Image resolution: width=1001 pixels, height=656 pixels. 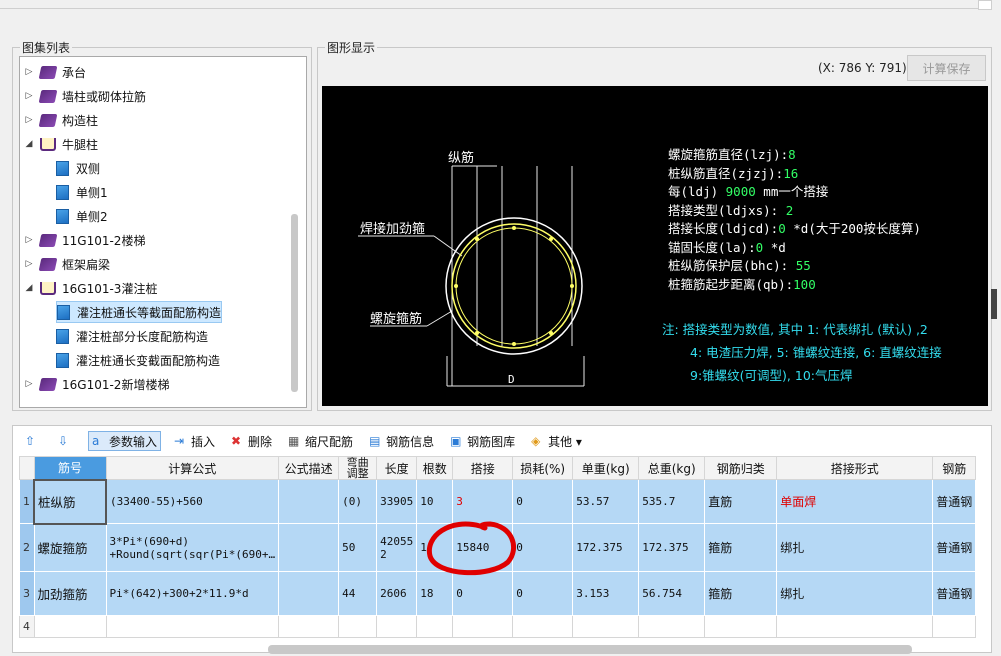 What do you see at coordinates (397, 593) in the screenshot?
I see `table-cell: 2606` at bounding box center [397, 593].